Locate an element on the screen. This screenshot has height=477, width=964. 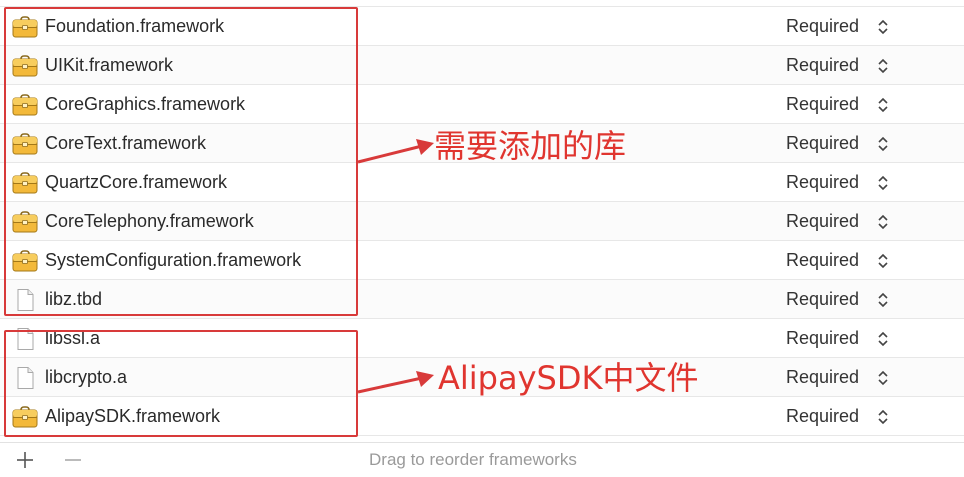
minus-icon is located at coordinates (73, 460).